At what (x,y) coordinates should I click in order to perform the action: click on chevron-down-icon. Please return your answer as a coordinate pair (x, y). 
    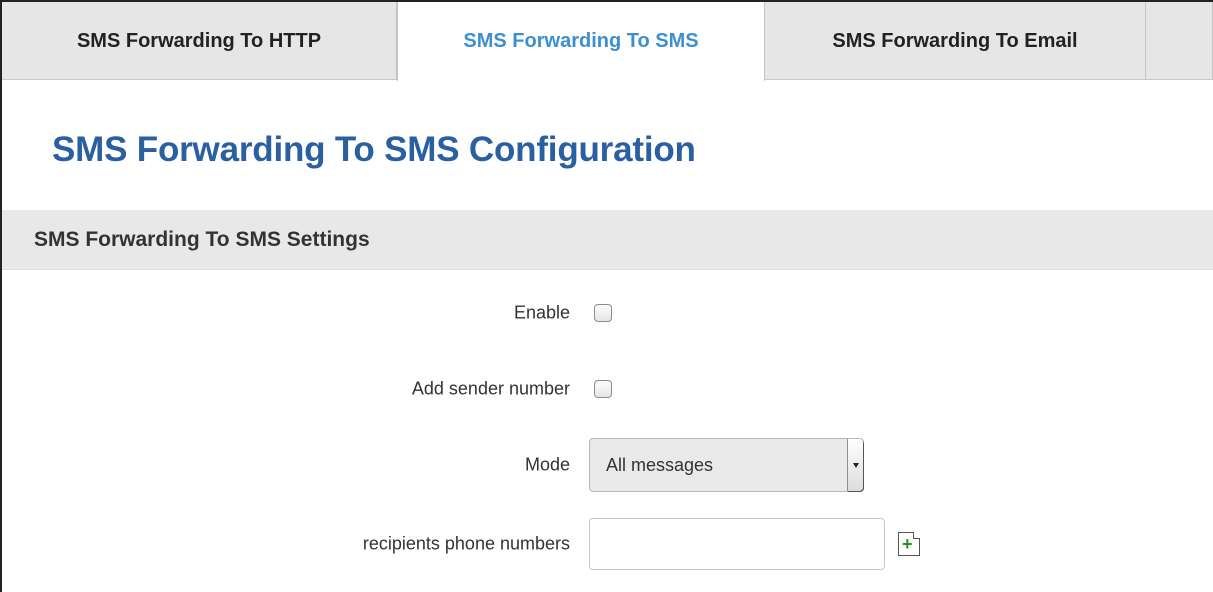
    Looking at the image, I should click on (855, 465).